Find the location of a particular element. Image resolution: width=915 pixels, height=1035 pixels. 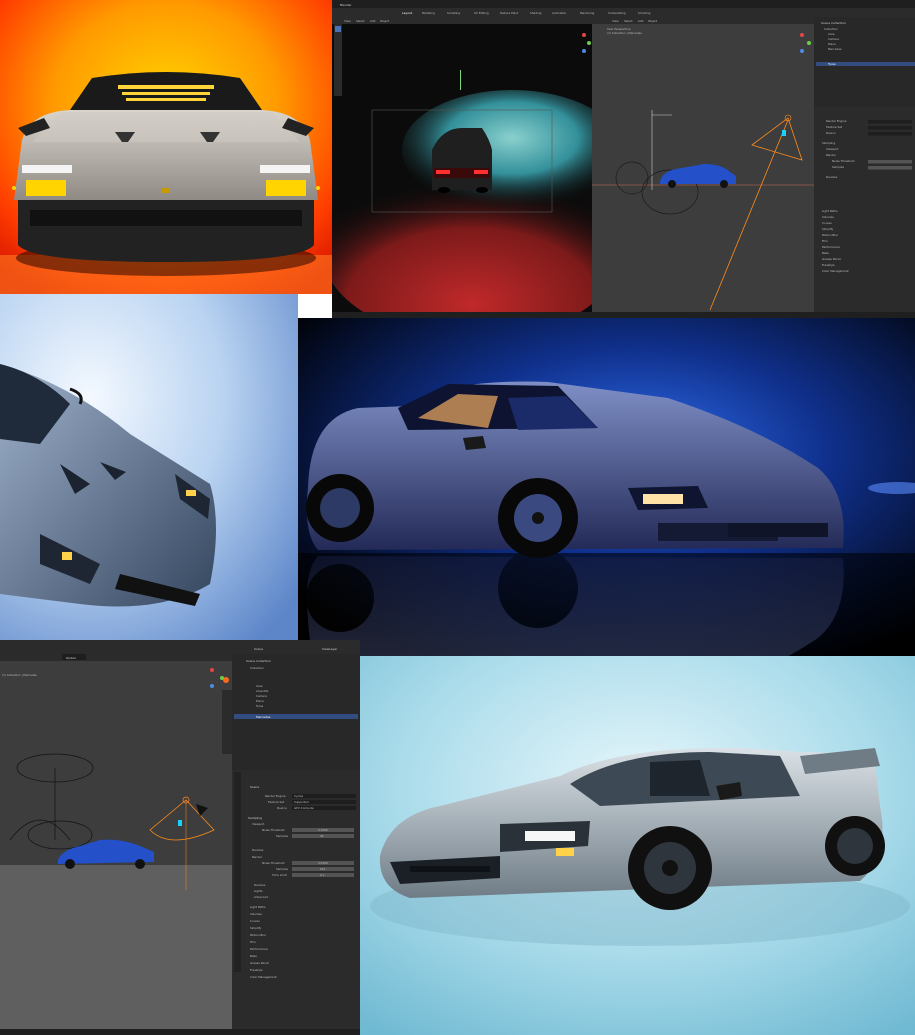

svg-text: Supported is located at coordinates (301, 802).